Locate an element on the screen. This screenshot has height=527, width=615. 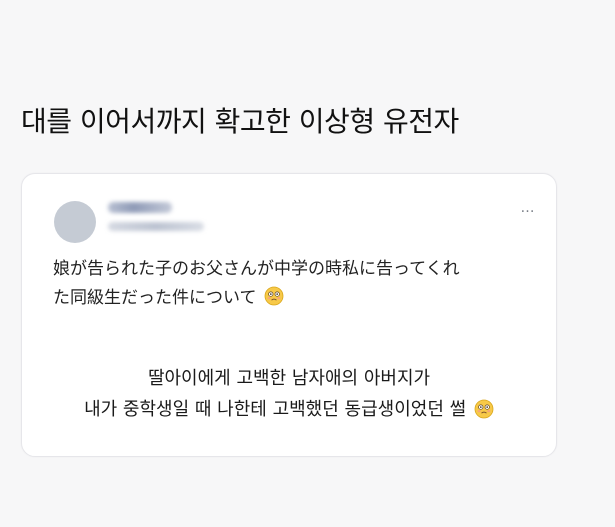
korean-line-1: 딸아이에게 고백한 남자애의 아버지가 is located at coordinates (289, 378).